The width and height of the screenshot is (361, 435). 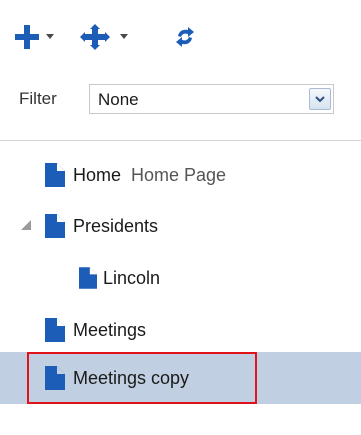 What do you see at coordinates (116, 225) in the screenshot?
I see `tree-node-label: Presidents` at bounding box center [116, 225].